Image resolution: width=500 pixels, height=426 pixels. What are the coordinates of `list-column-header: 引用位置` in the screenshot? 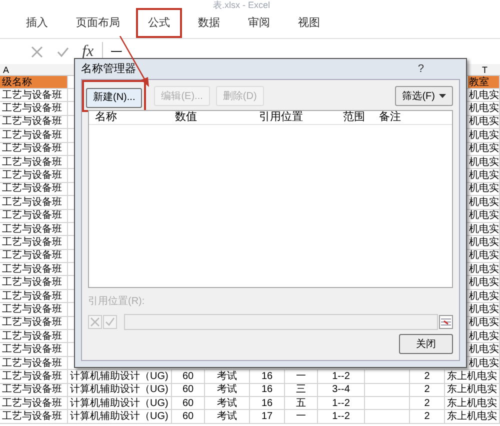 It's located at (281, 117).